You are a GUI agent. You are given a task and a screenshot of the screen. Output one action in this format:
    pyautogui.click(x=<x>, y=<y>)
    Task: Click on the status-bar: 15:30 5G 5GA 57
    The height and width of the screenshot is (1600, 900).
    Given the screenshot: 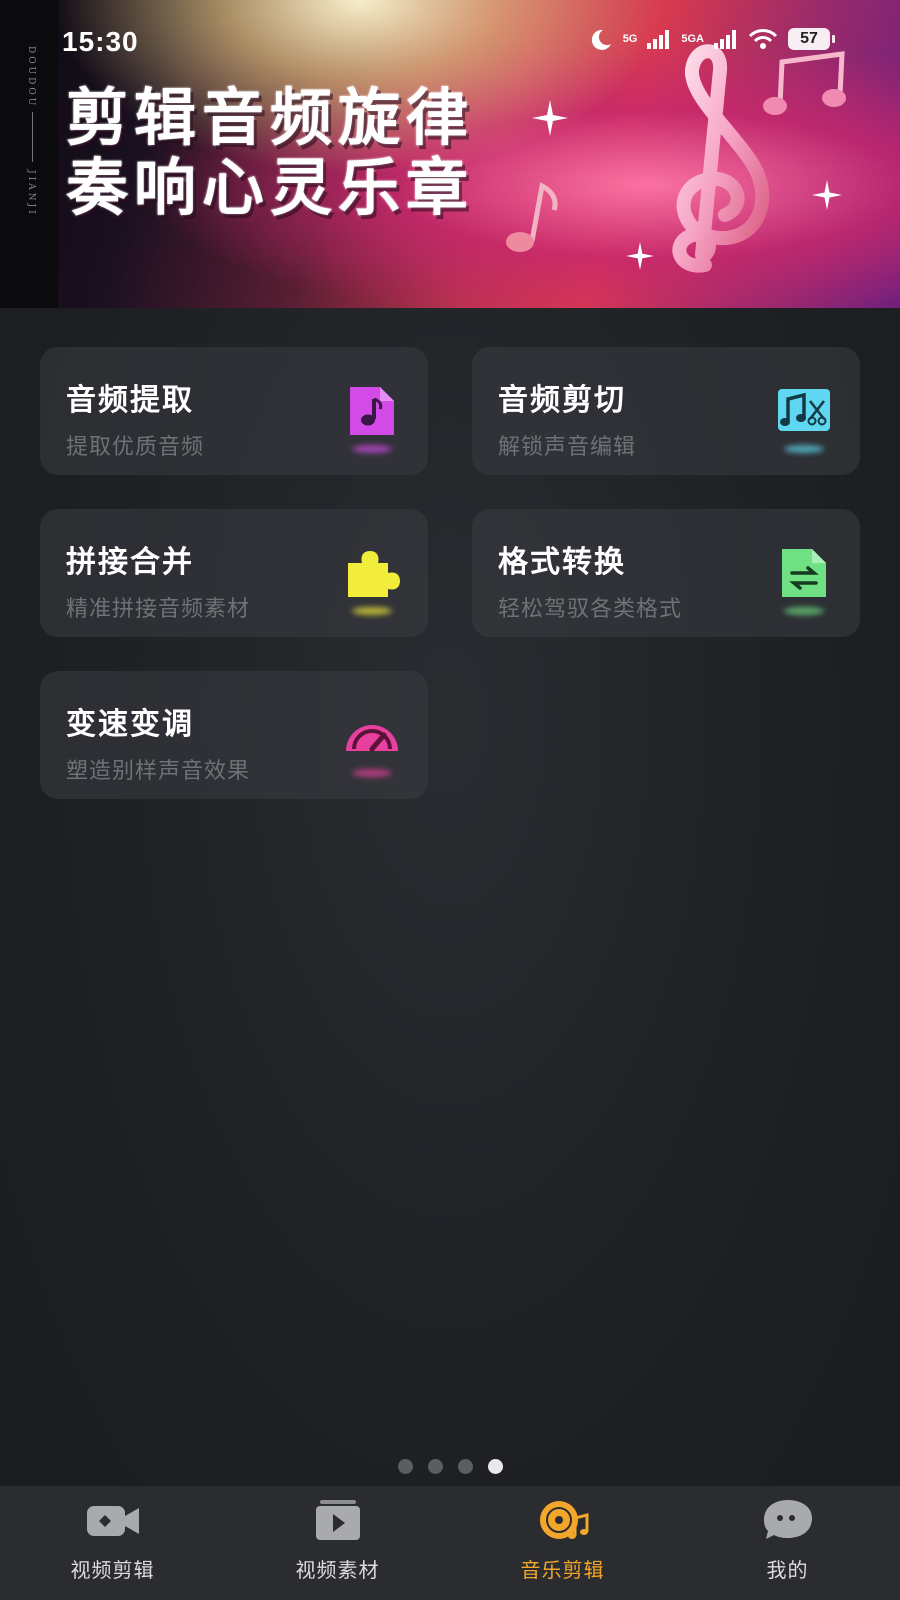 What is the action you would take?
    pyautogui.click(x=450, y=40)
    